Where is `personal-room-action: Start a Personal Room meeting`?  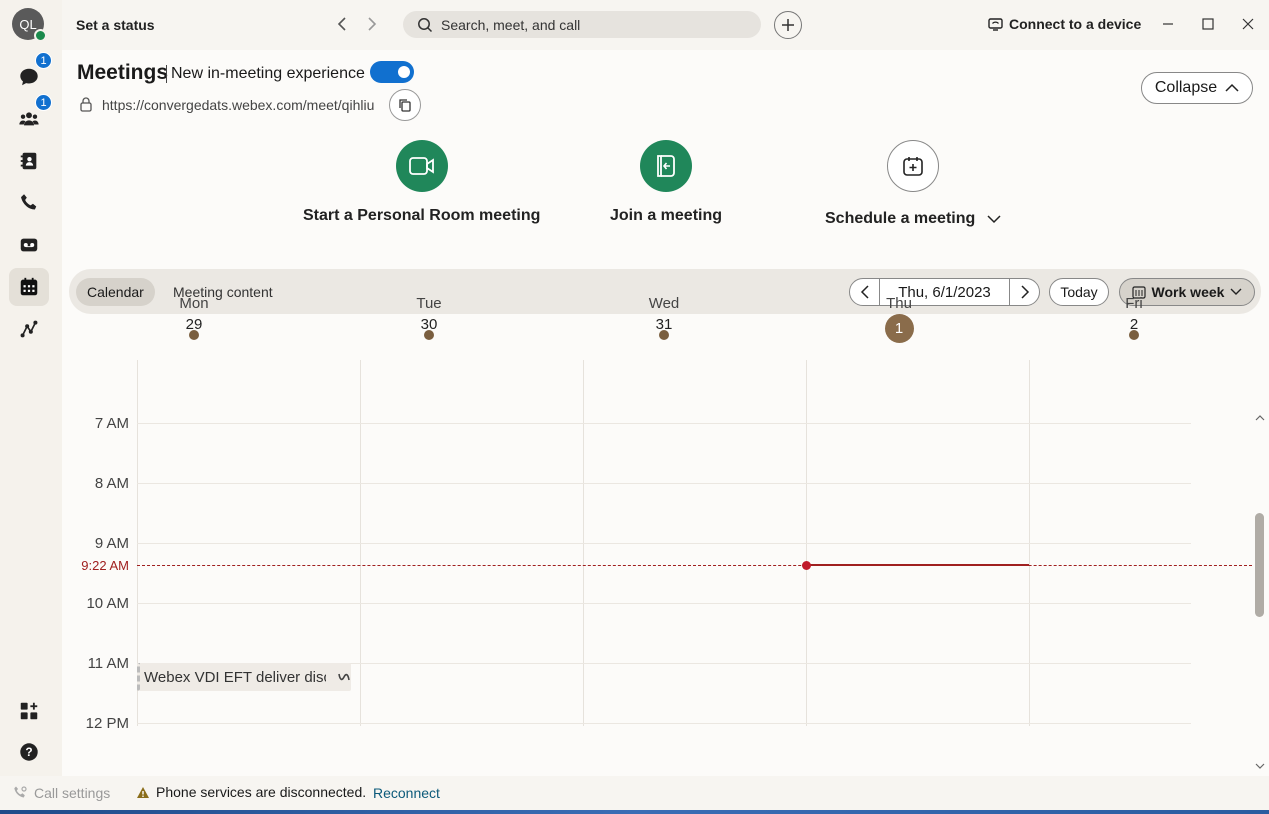
personal-room-action: Start a Personal Room meeting is located at coordinates (421, 182).